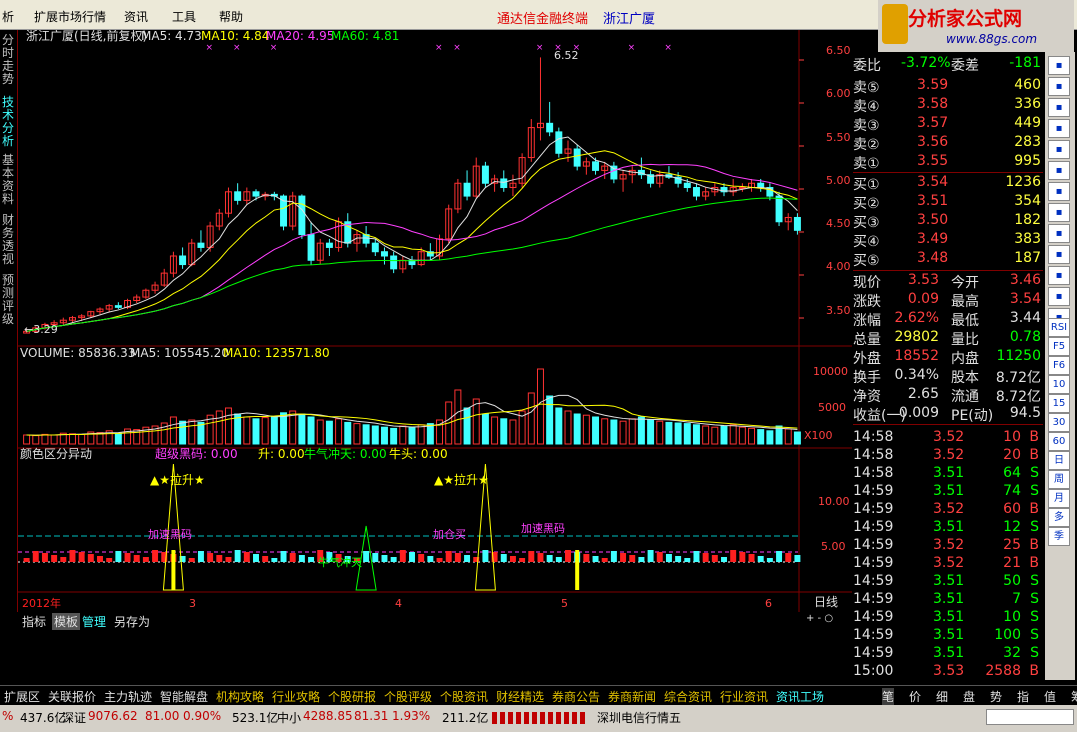 The height and width of the screenshot is (732, 1077). Describe the element at coordinates (949, 509) in the screenshot. I see `tick-row-cell: 3.52` at that location.